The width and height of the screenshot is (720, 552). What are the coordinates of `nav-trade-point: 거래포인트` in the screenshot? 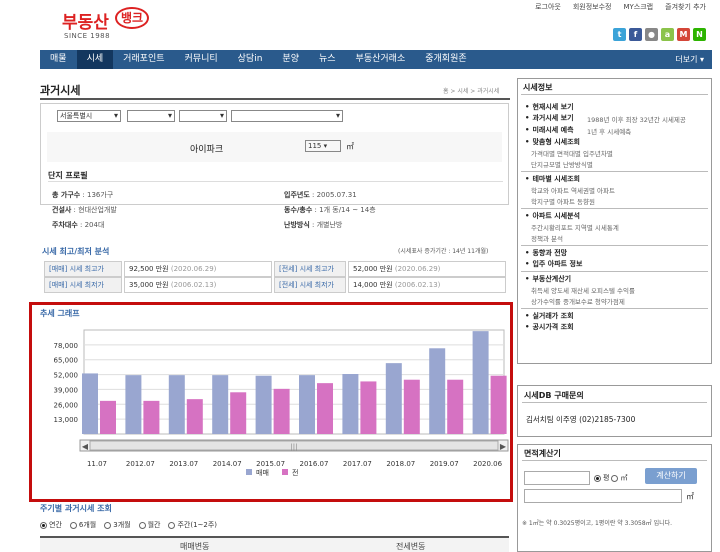 It's located at (143, 59).